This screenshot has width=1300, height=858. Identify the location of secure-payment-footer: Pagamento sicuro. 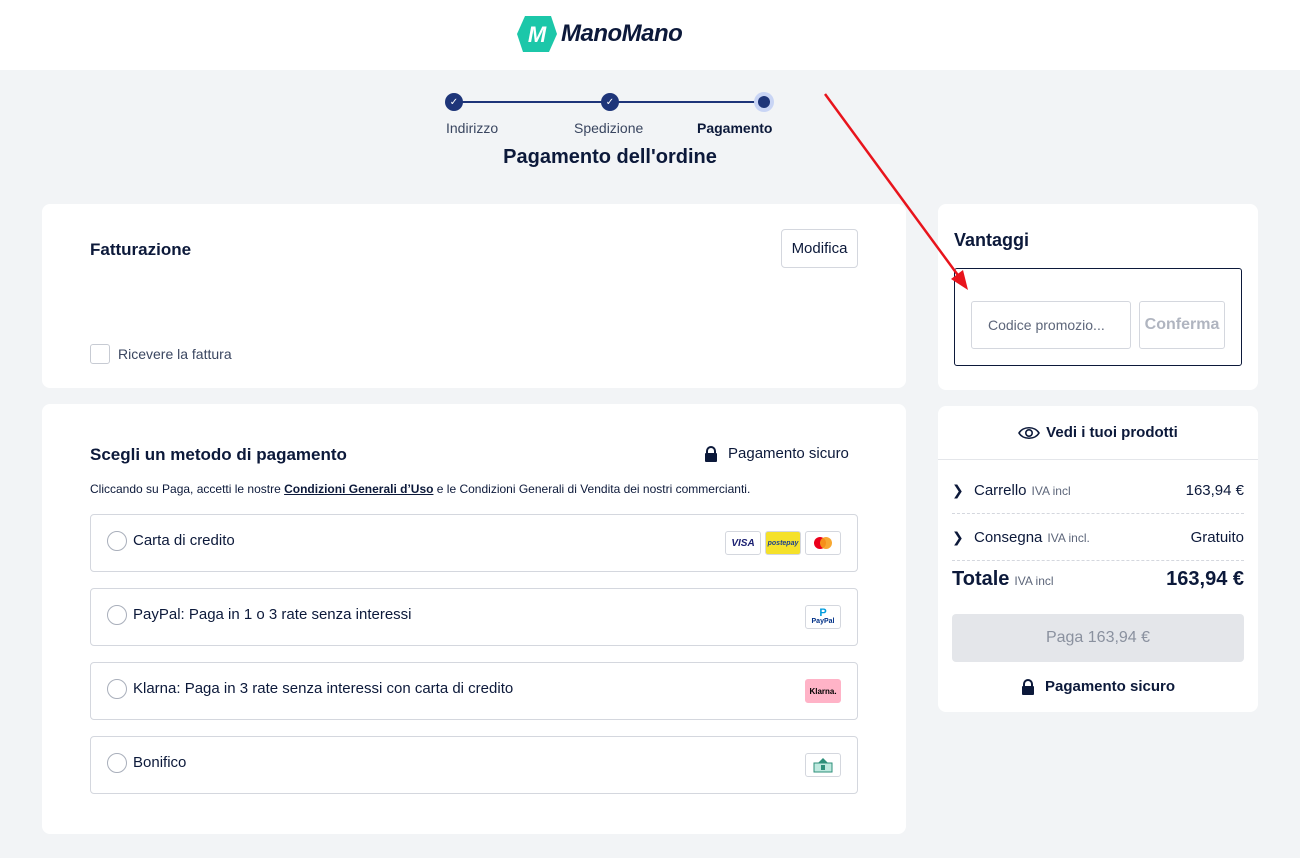
(1098, 686).